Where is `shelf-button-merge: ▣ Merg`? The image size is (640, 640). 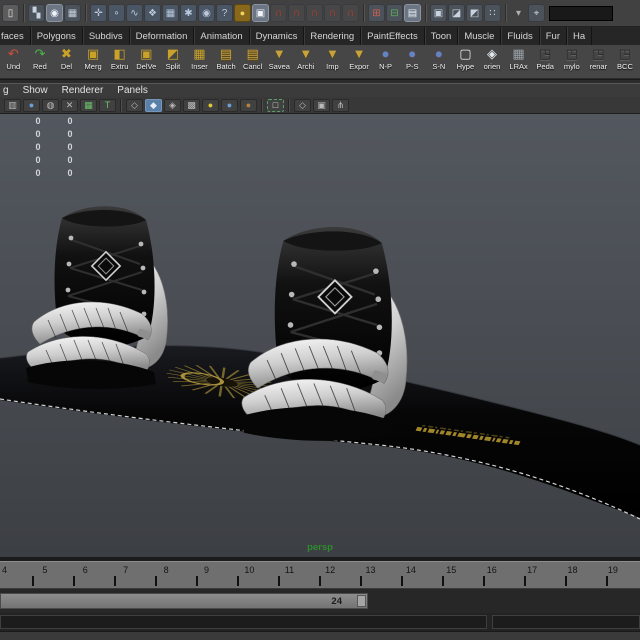
shelf-button-merge: ▣ Merg is located at coordinates (93, 58).